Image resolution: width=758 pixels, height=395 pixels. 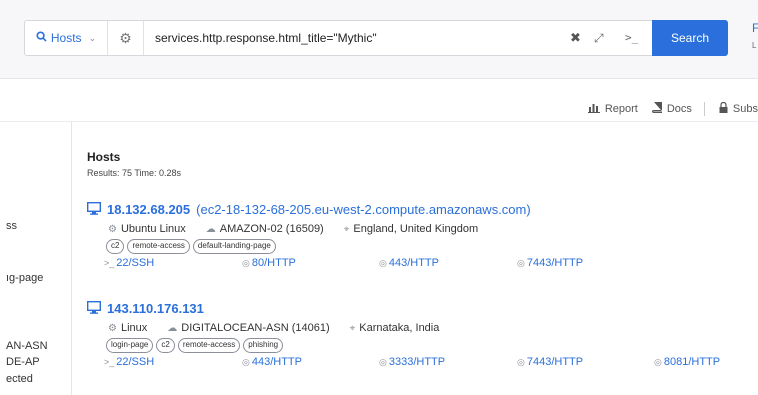 I want to click on toolbar-divider, so click(x=704, y=109).